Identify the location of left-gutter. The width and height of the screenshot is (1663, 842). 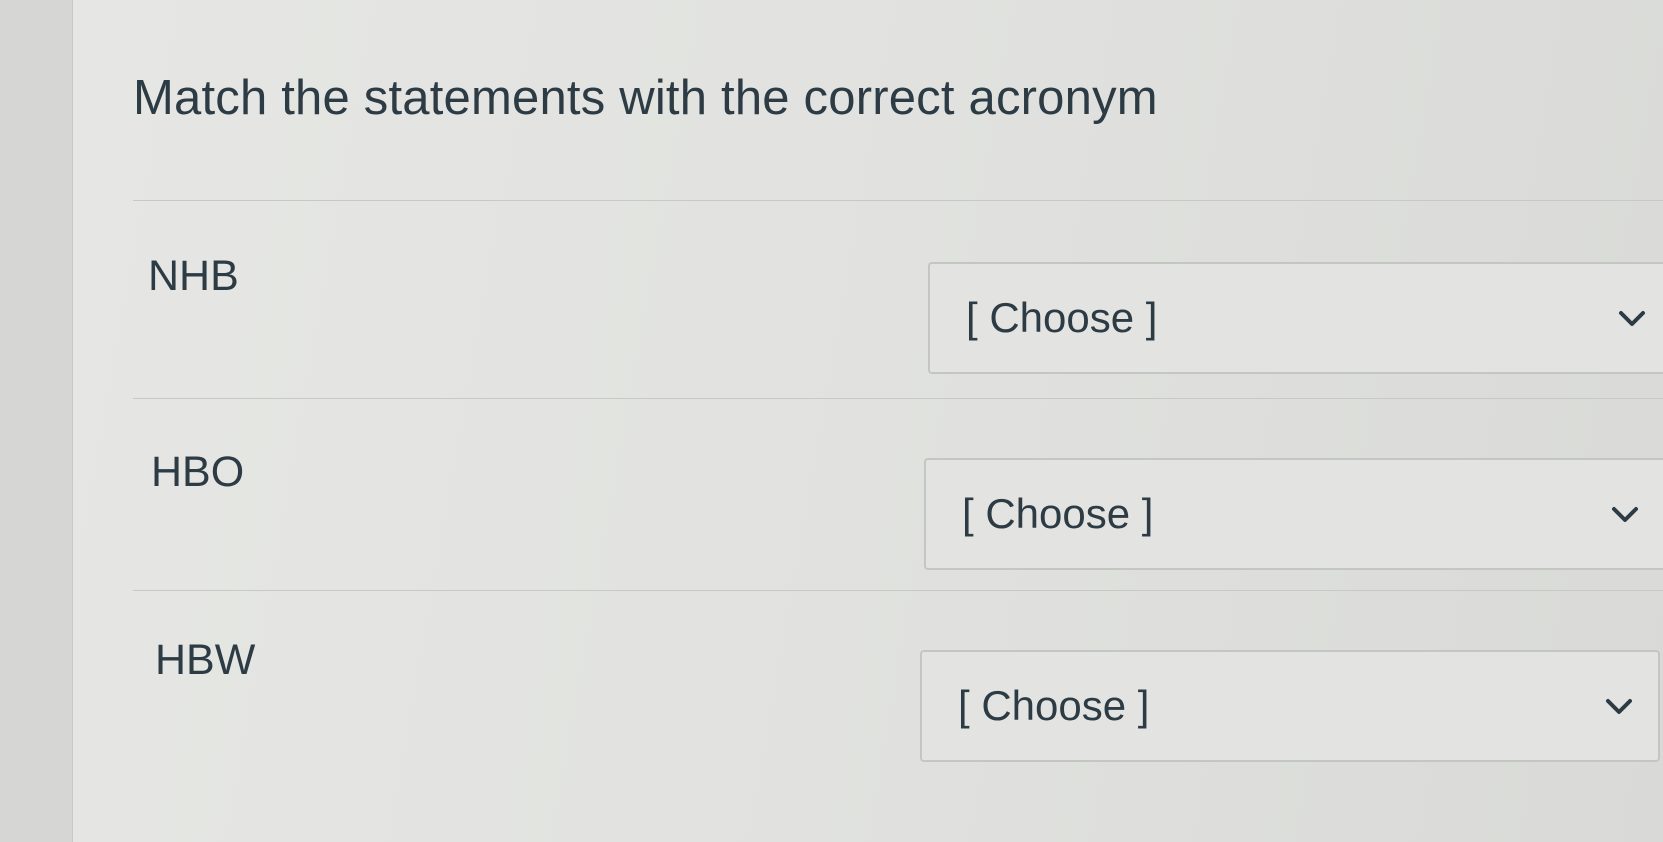
(36, 421).